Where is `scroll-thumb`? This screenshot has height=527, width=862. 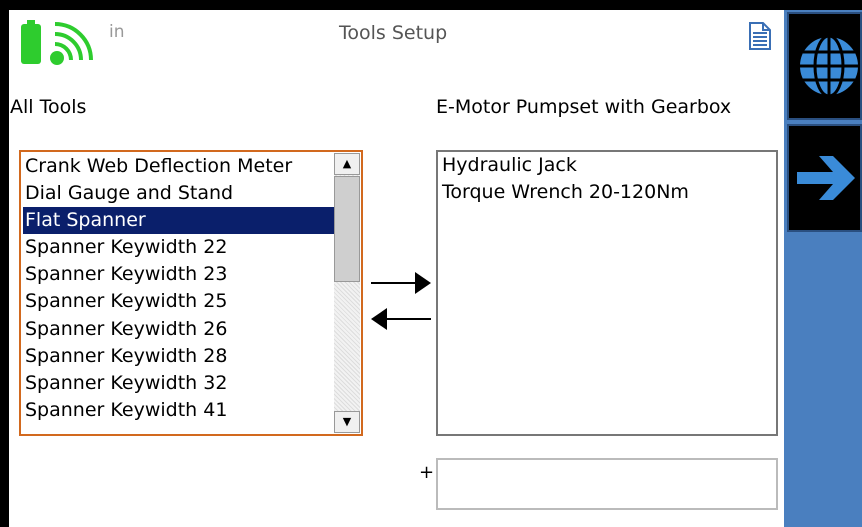 scroll-thumb is located at coordinates (347, 229).